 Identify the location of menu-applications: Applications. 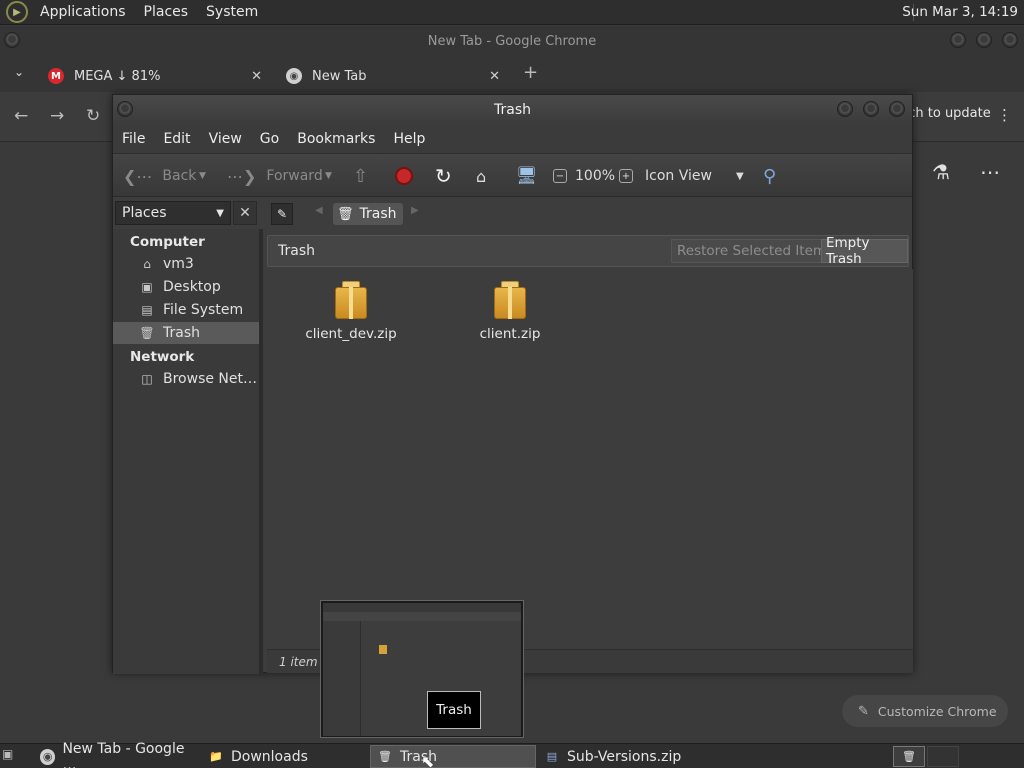
(83, 12).